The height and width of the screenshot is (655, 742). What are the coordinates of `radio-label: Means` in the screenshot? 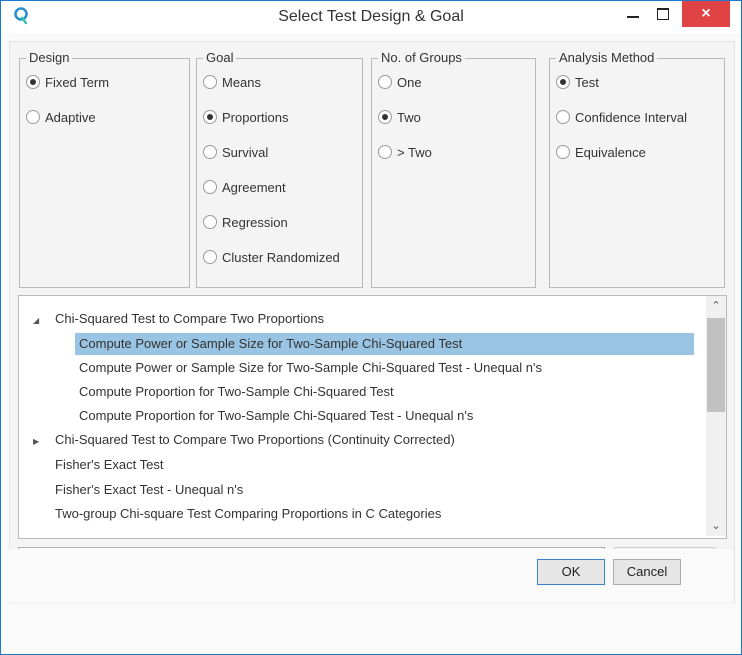 It's located at (242, 82).